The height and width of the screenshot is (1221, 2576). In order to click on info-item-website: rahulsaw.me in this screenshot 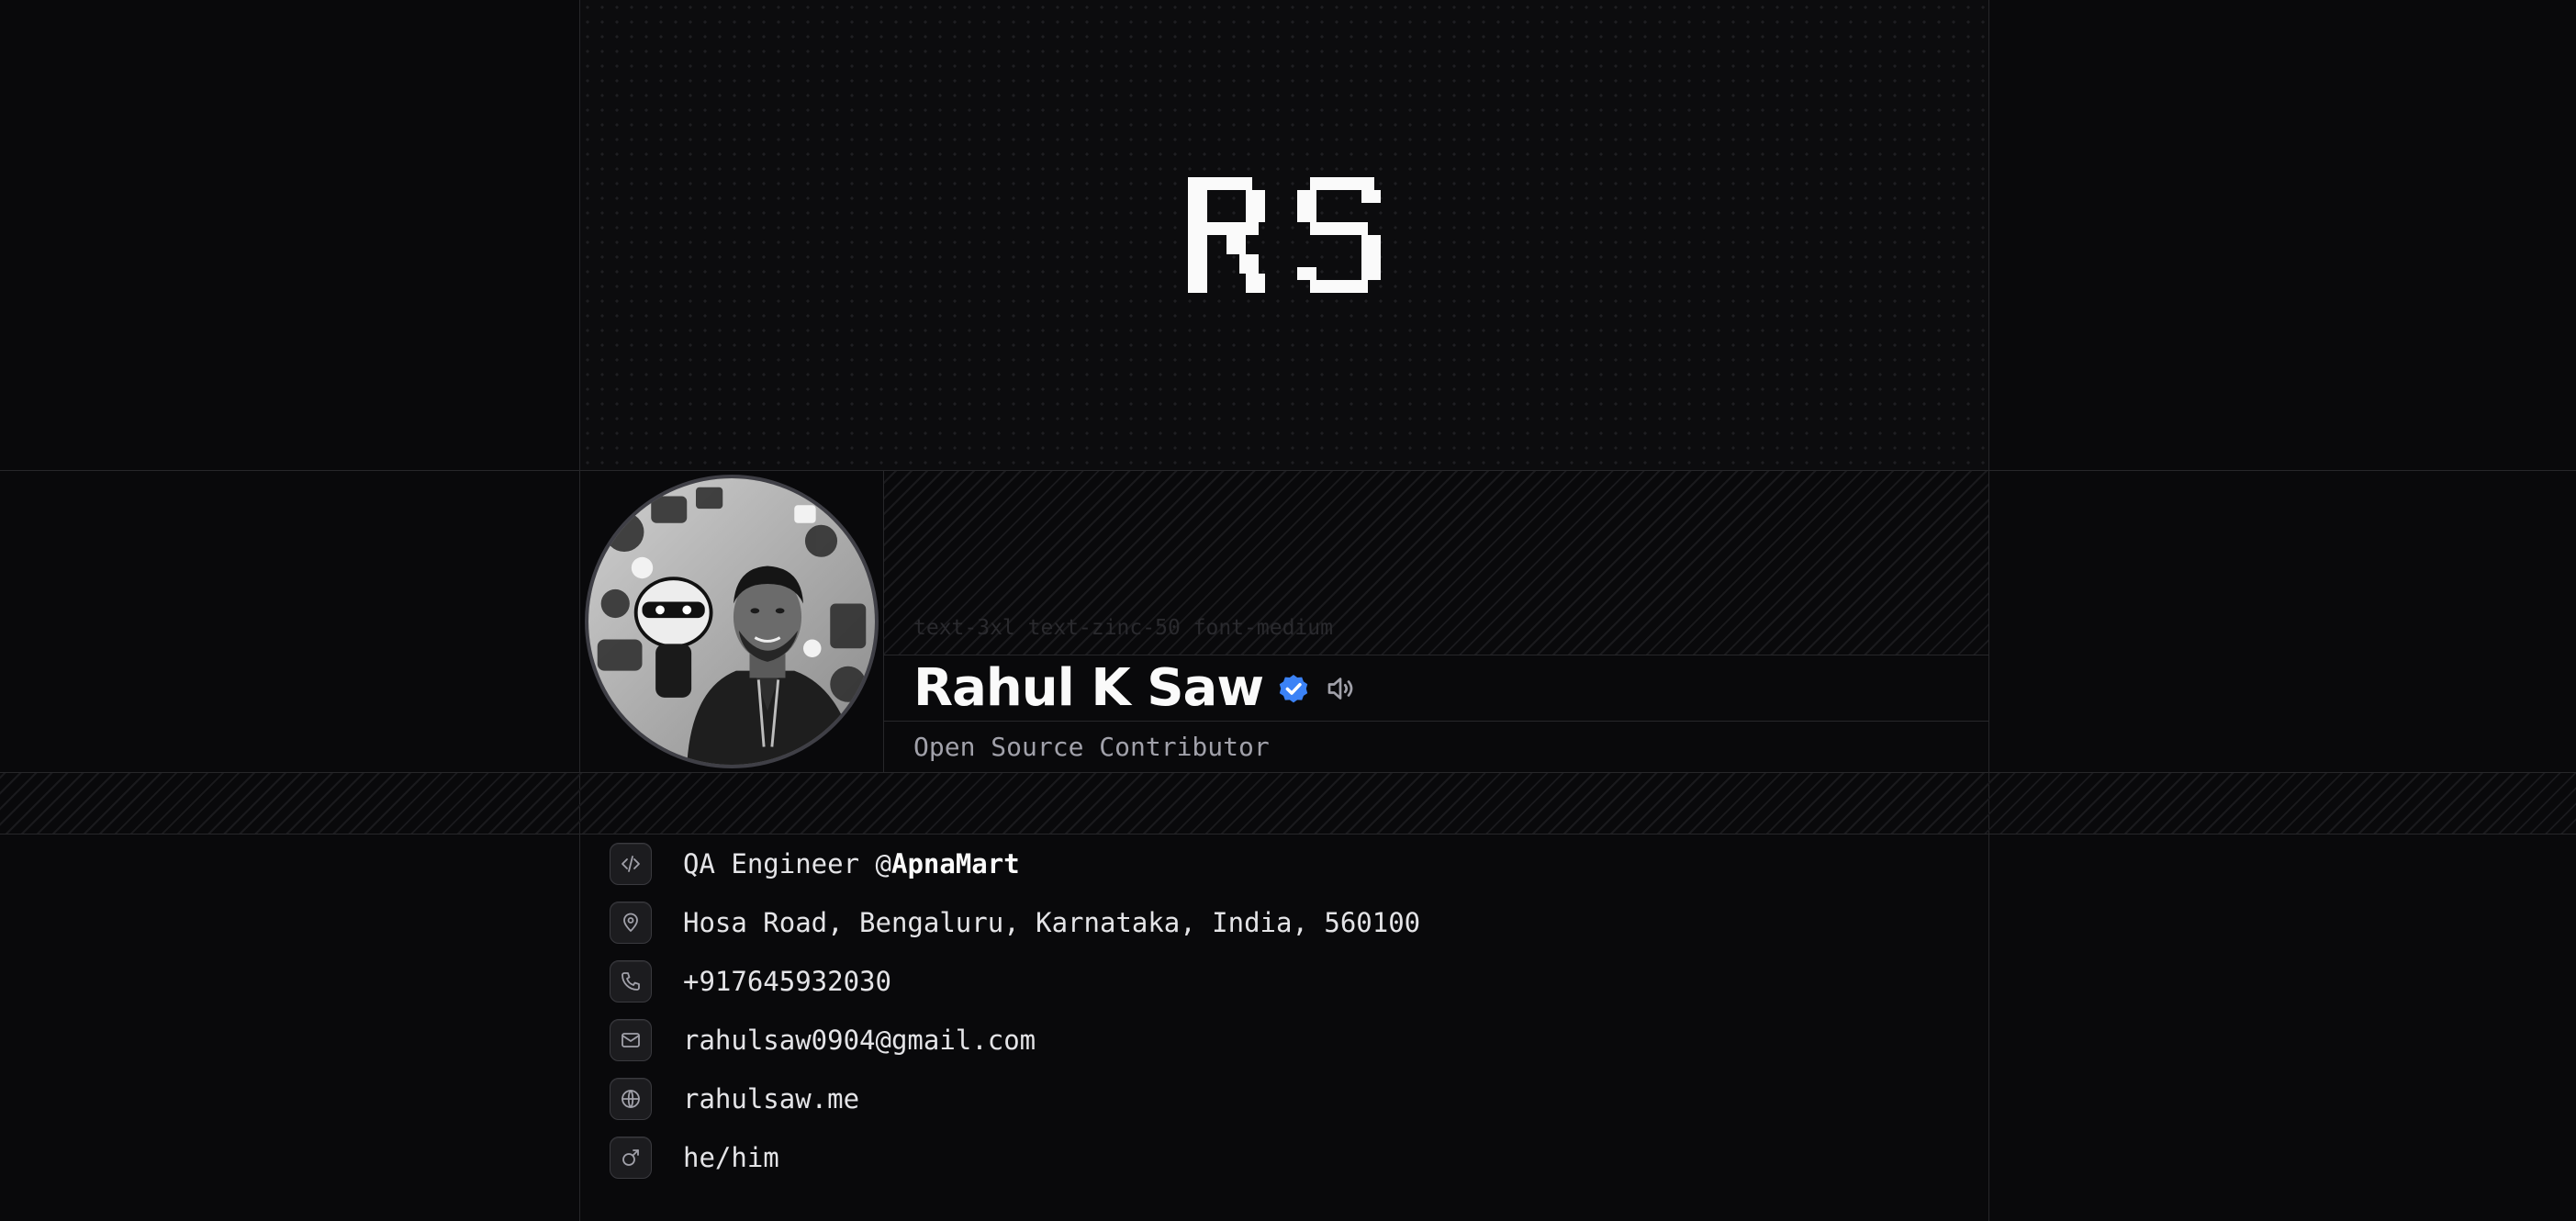, I will do `click(734, 1099)`.